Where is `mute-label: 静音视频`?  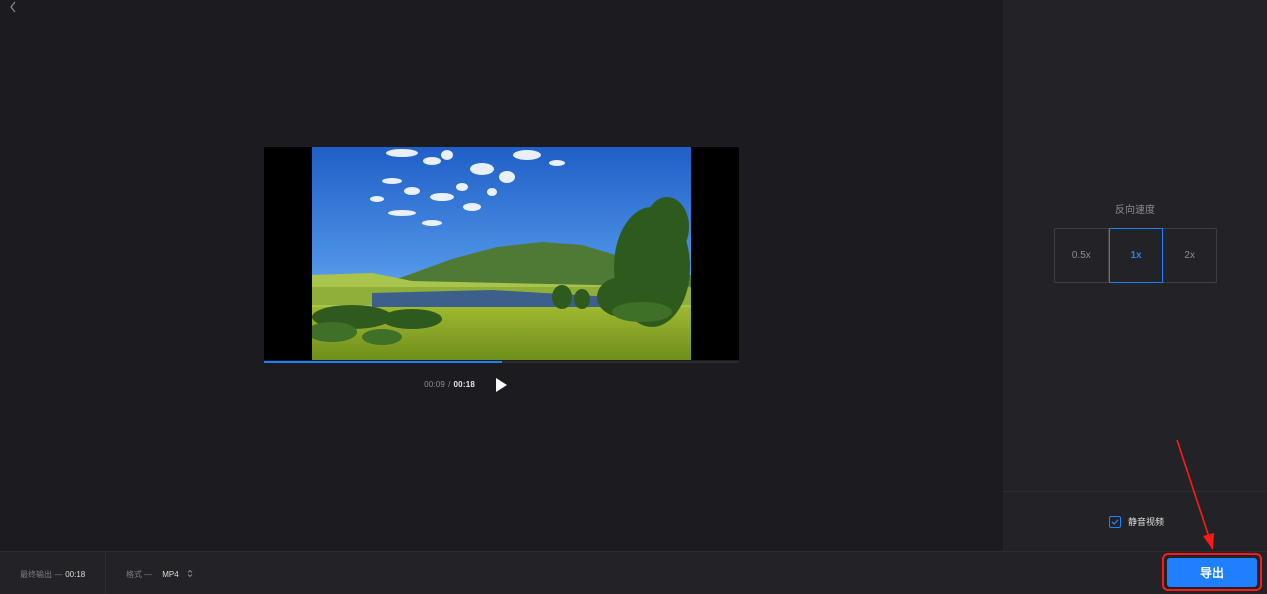 mute-label: 静音视频 is located at coordinates (1146, 522).